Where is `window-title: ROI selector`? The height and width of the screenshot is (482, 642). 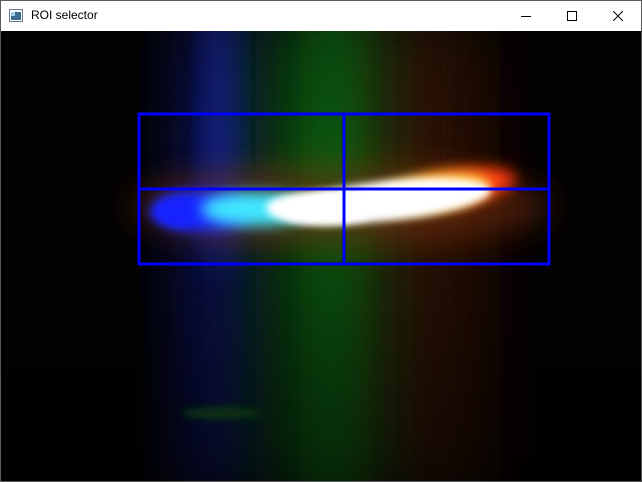
window-title: ROI selector is located at coordinates (64, 15).